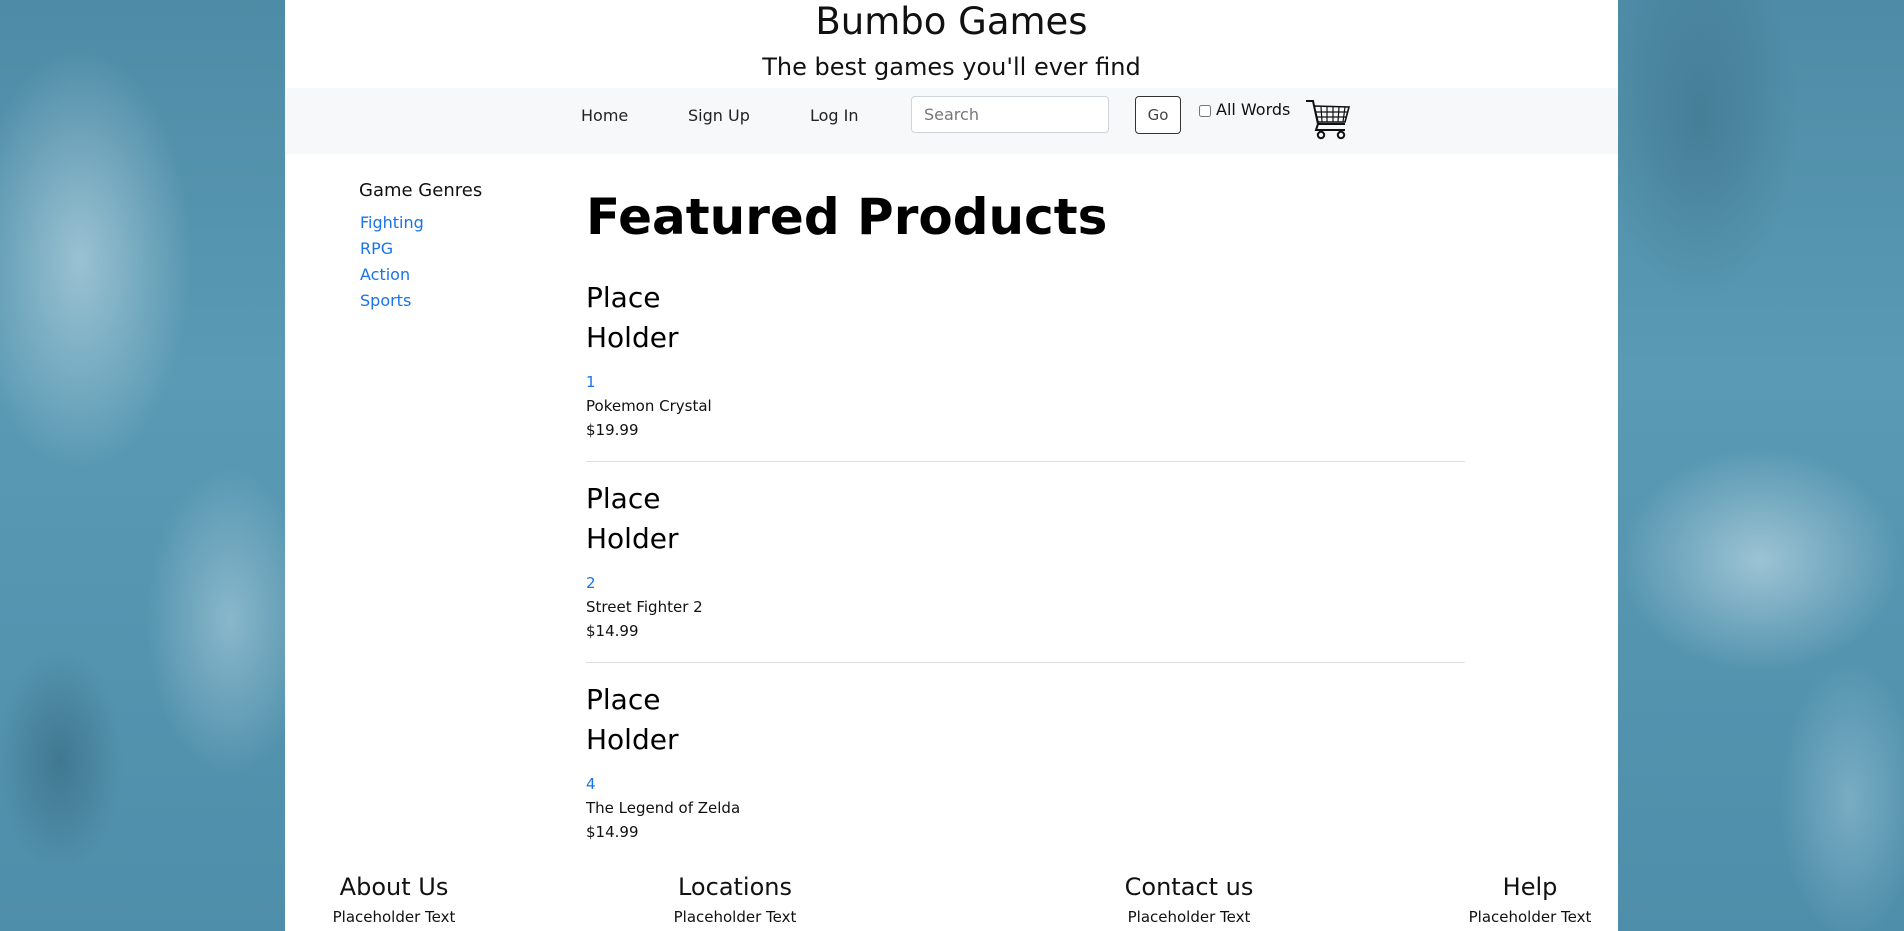  I want to click on nav-signup-link: Sign Up, so click(719, 121).